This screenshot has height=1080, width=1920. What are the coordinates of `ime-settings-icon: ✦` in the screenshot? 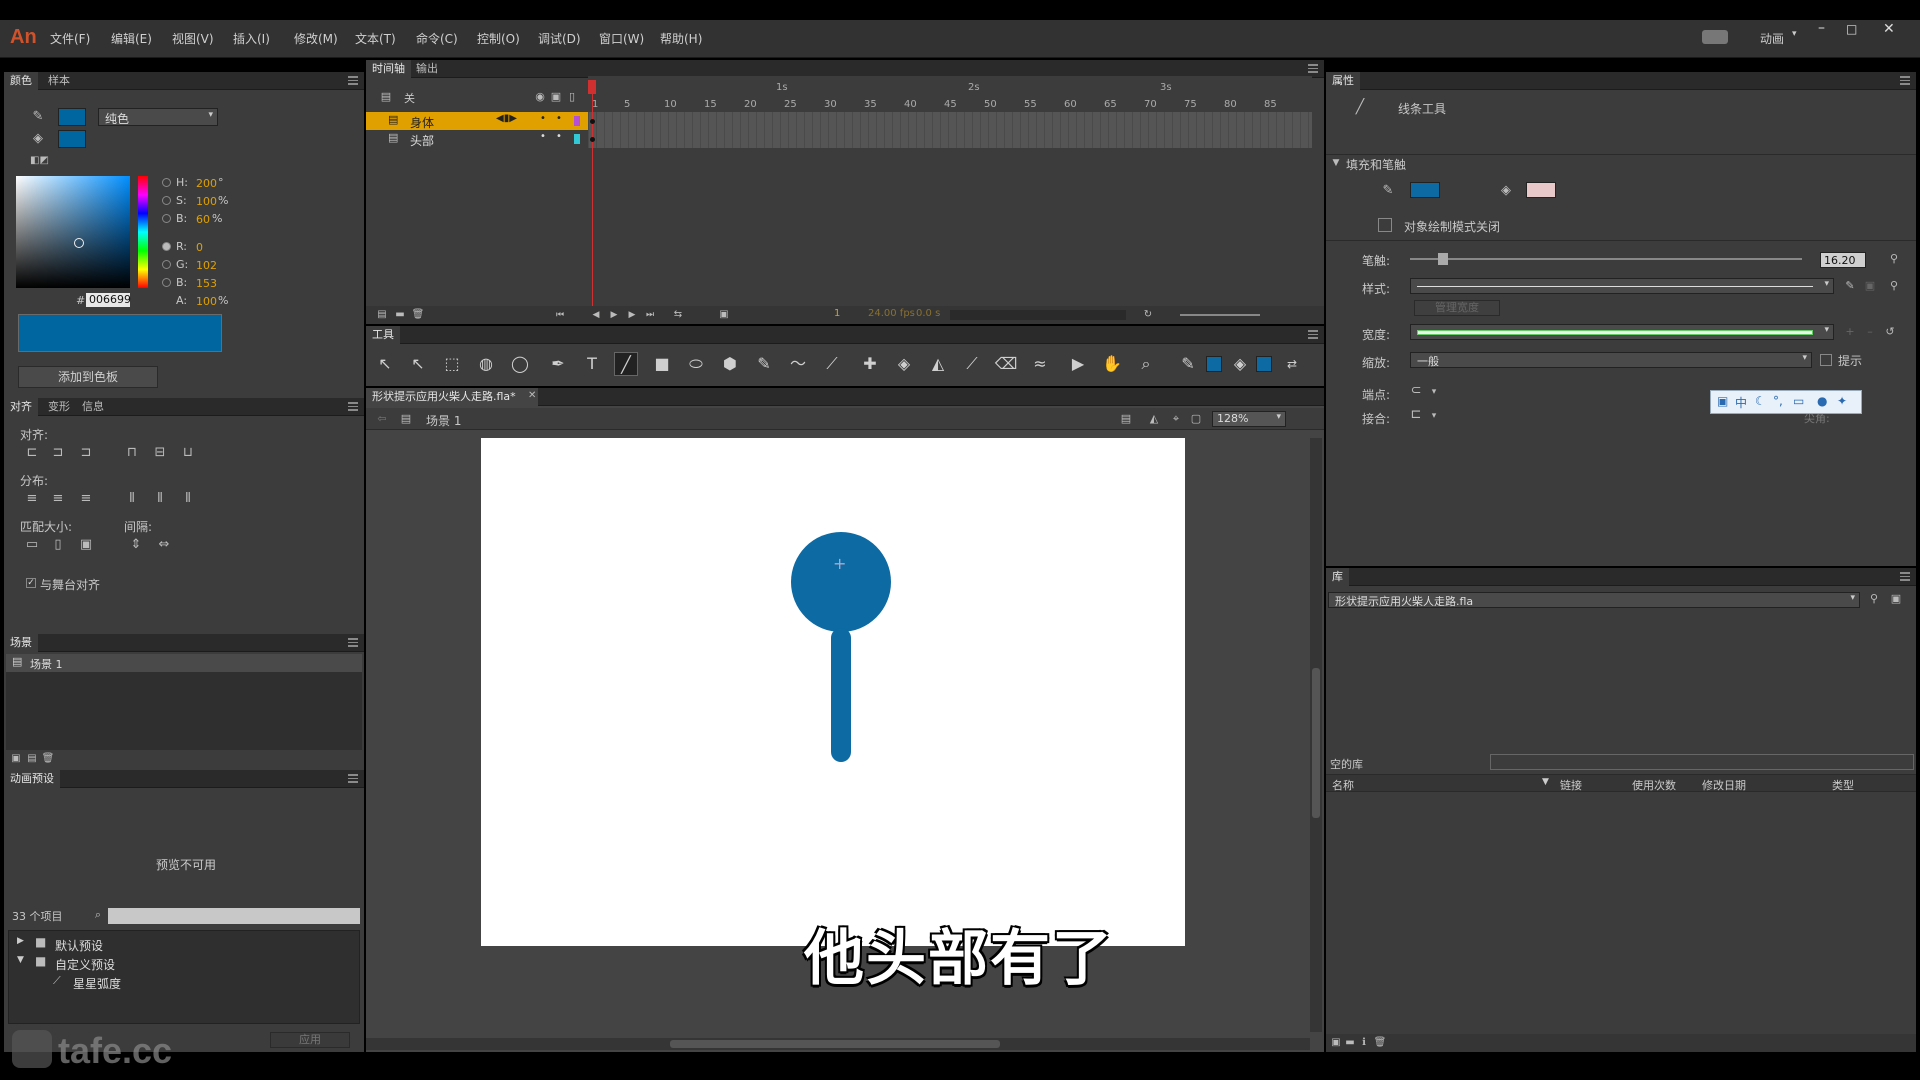 It's located at (1842, 401).